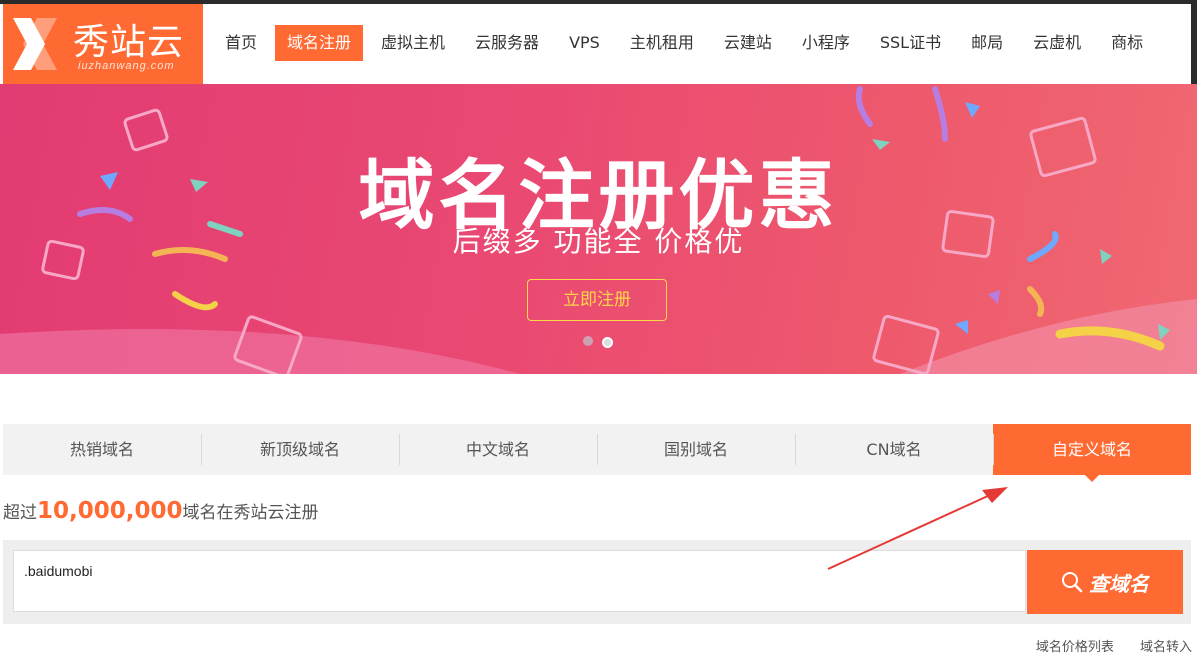 The width and height of the screenshot is (1197, 667). Describe the element at coordinates (519, 581) in the screenshot. I see `domain-search-input: .baidumobi` at that location.